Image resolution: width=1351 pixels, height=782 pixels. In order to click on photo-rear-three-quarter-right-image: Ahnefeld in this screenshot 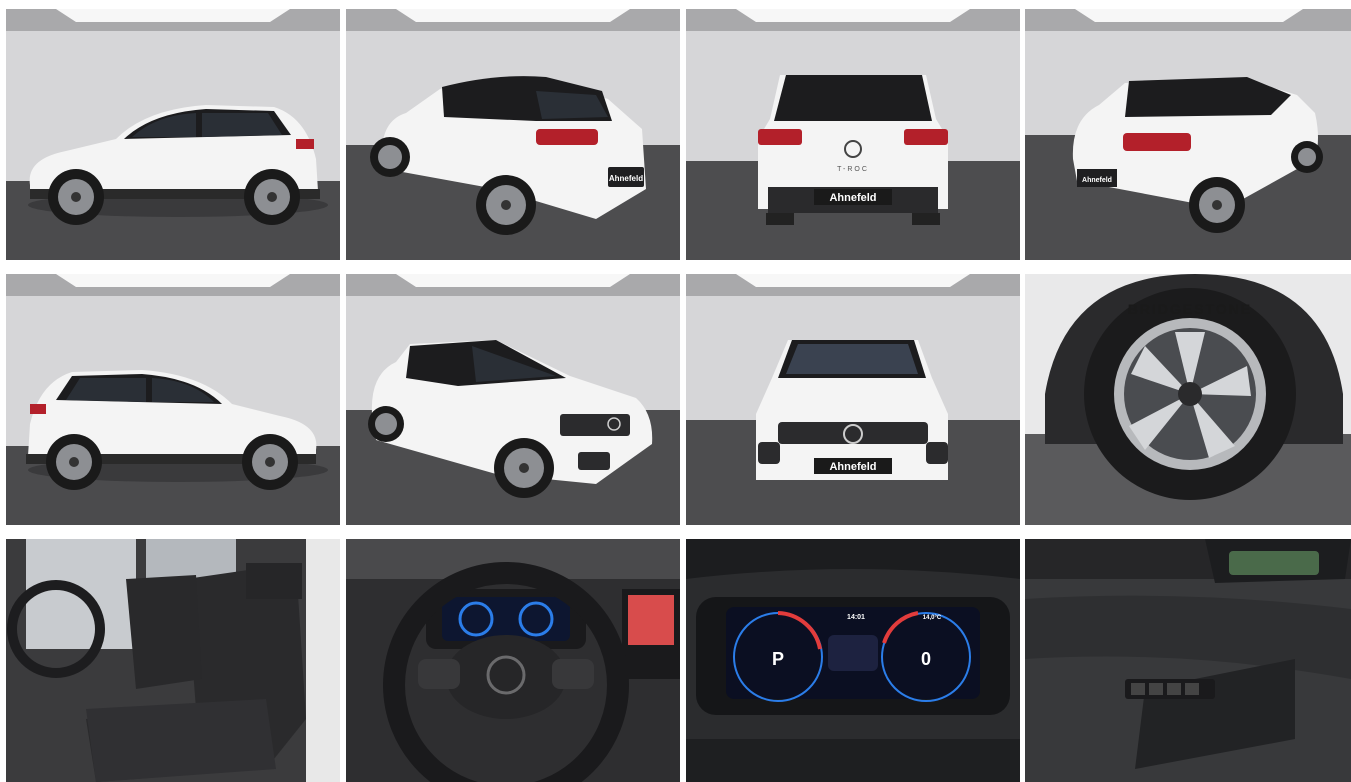, I will do `click(1188, 134)`.